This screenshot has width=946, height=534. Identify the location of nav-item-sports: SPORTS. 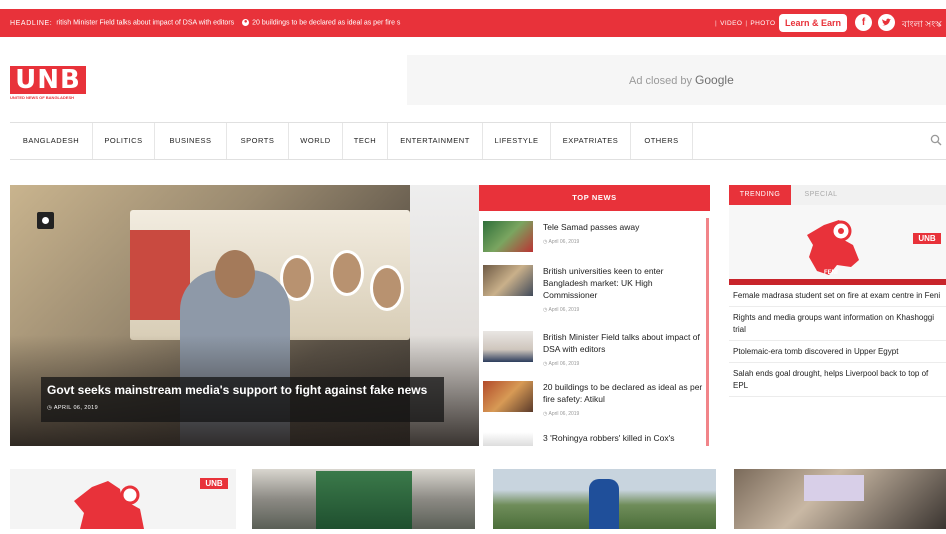
(258, 141).